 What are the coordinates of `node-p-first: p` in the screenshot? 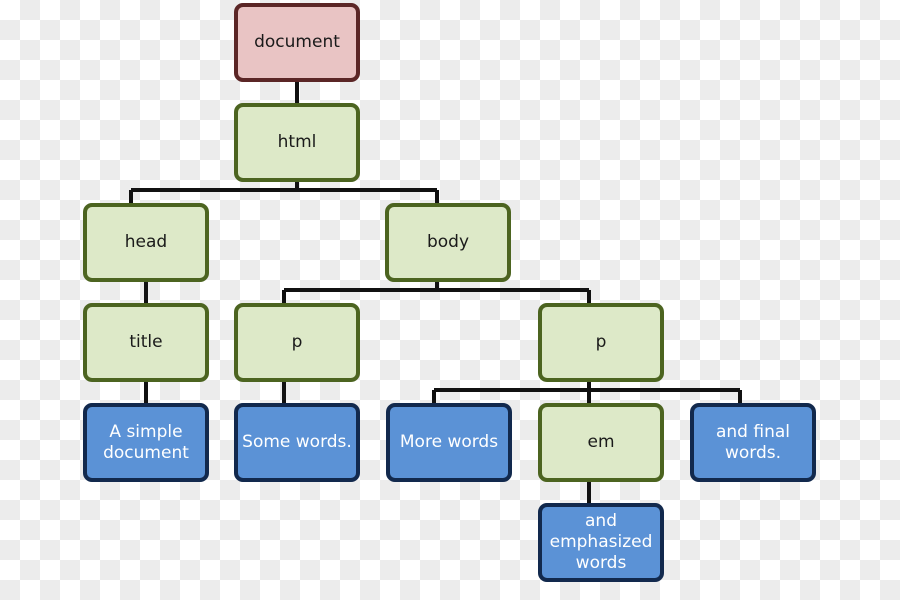 It's located at (297, 342).